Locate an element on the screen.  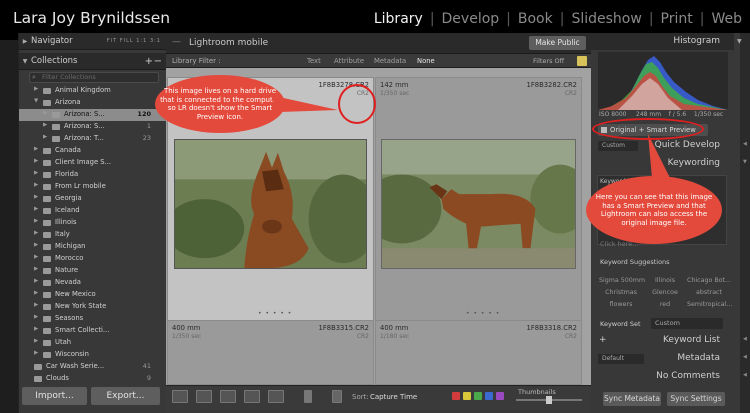
keyword-suggestion: Glencoe is located at coordinates (665, 292).